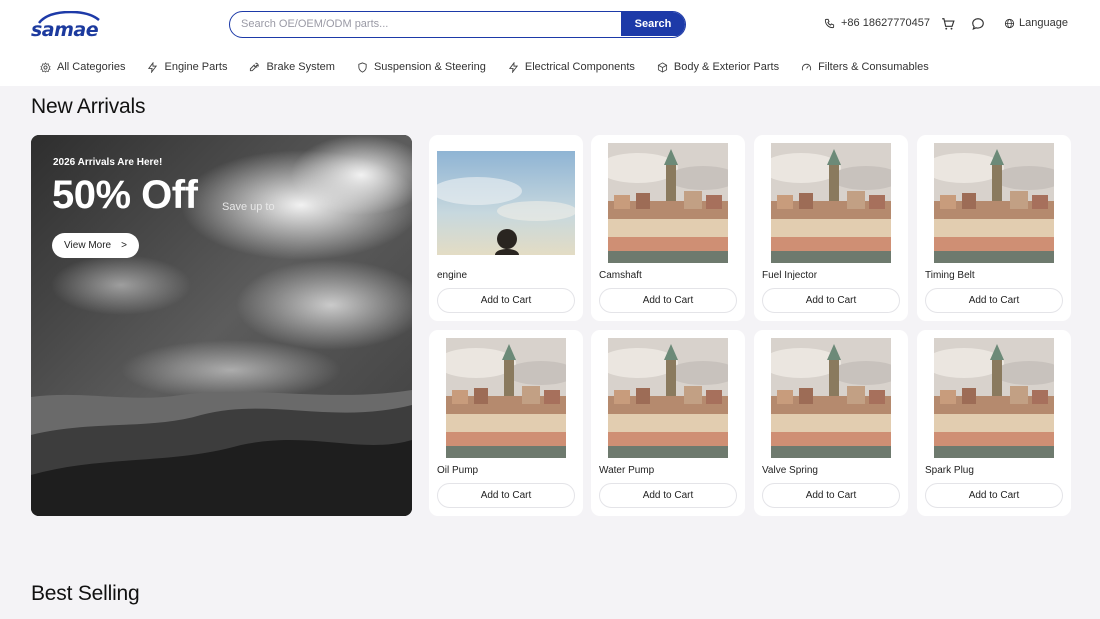 This screenshot has height=619, width=1100. I want to click on cart-icon, so click(948, 24).